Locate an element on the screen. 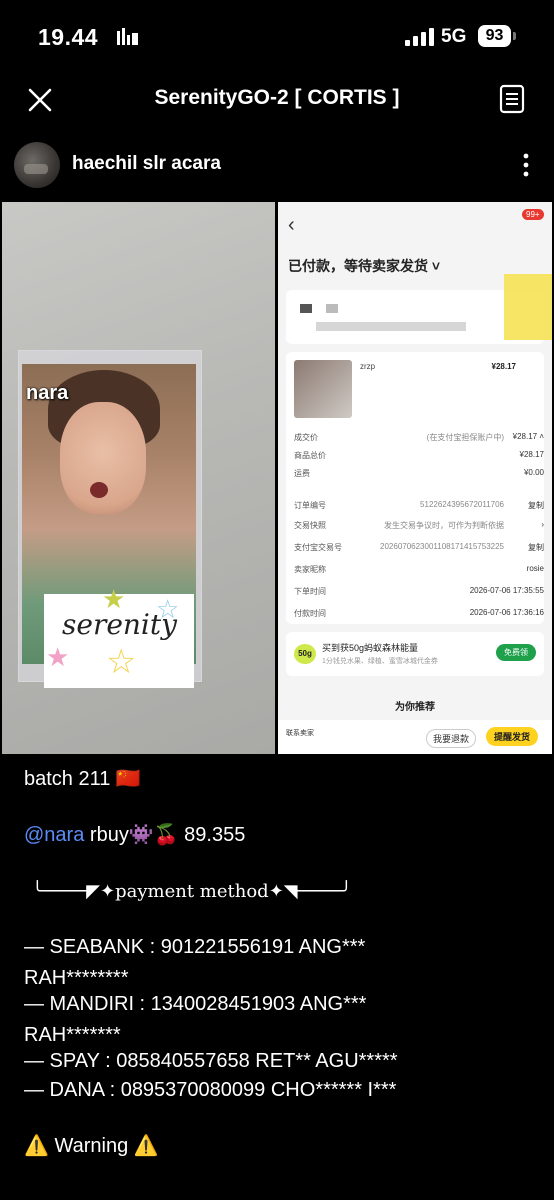 The width and height of the screenshot is (554, 1200). order-status: 已付款，等待卖家发货 ˅ is located at coordinates (364, 266).